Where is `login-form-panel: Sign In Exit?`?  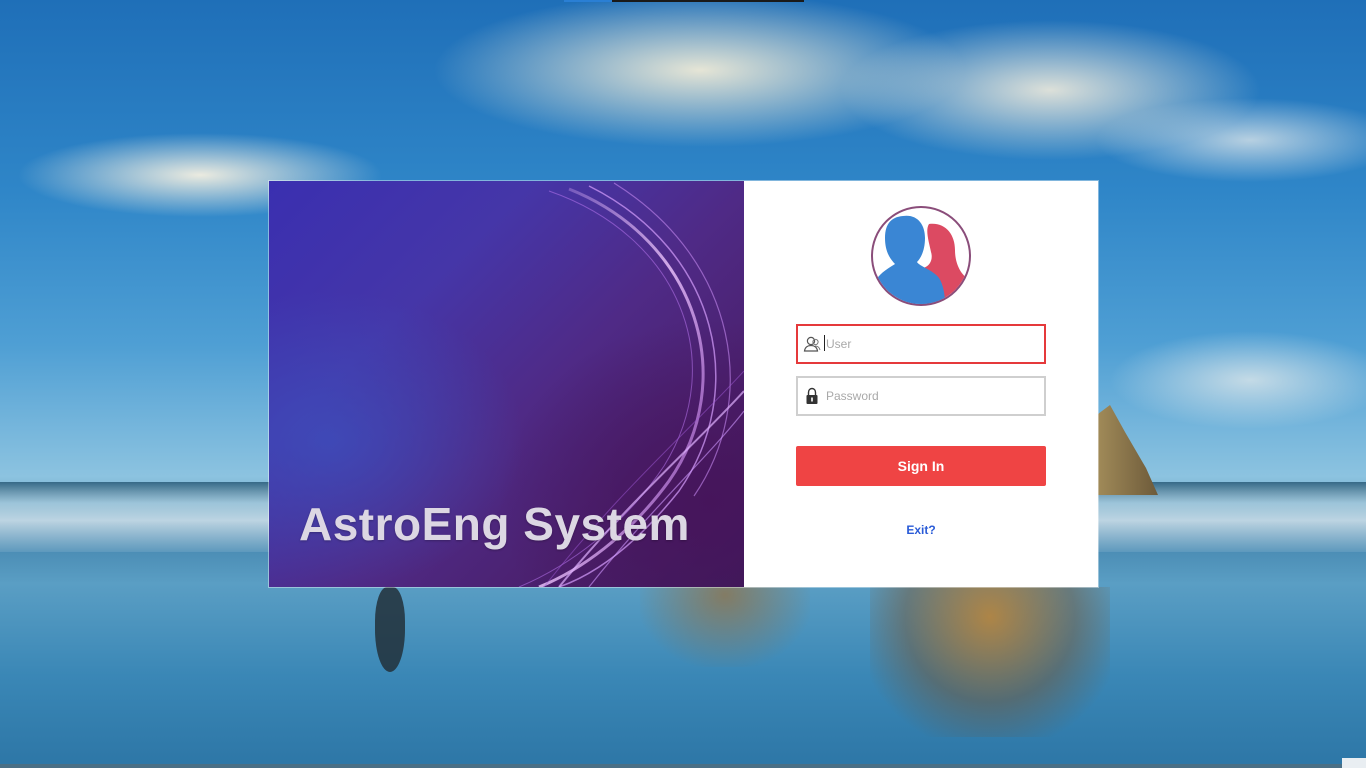
login-form-panel: Sign In Exit? is located at coordinates (921, 384).